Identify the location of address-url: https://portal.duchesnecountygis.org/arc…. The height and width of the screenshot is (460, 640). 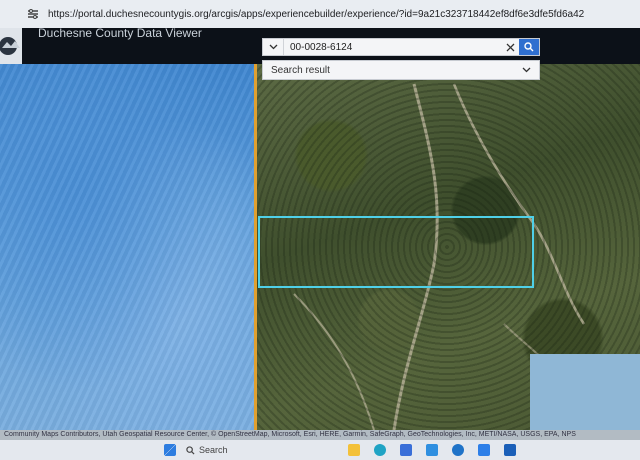
(316, 14).